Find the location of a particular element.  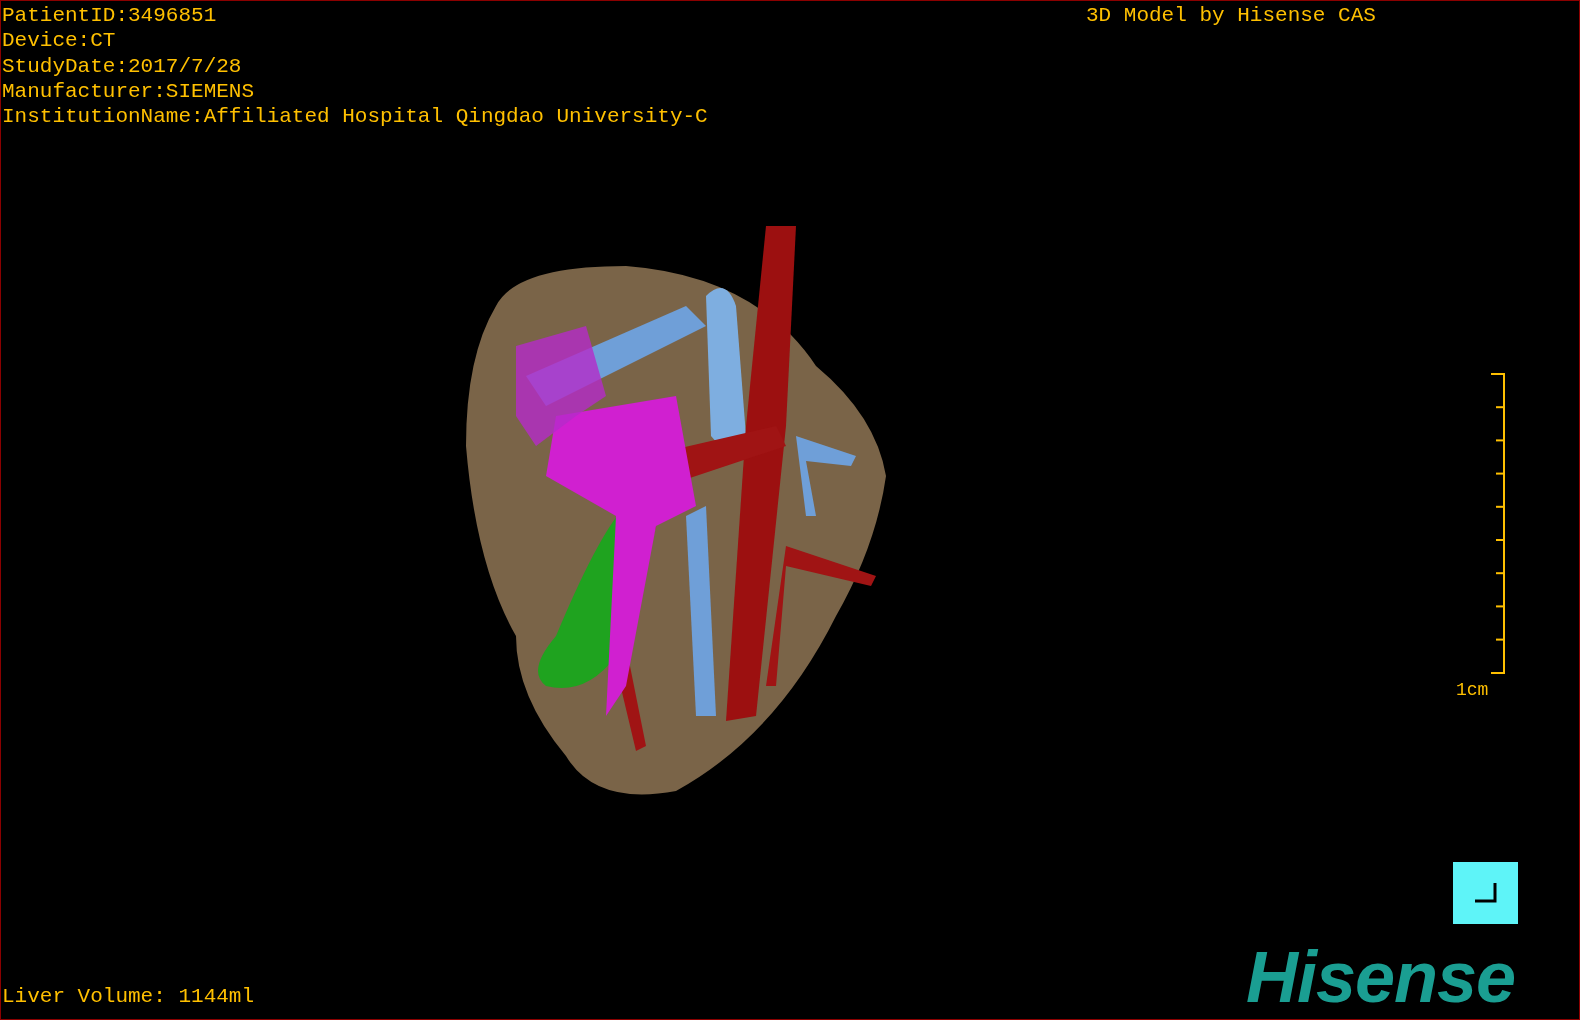

scale-label: 1cm is located at coordinates (1472, 690).